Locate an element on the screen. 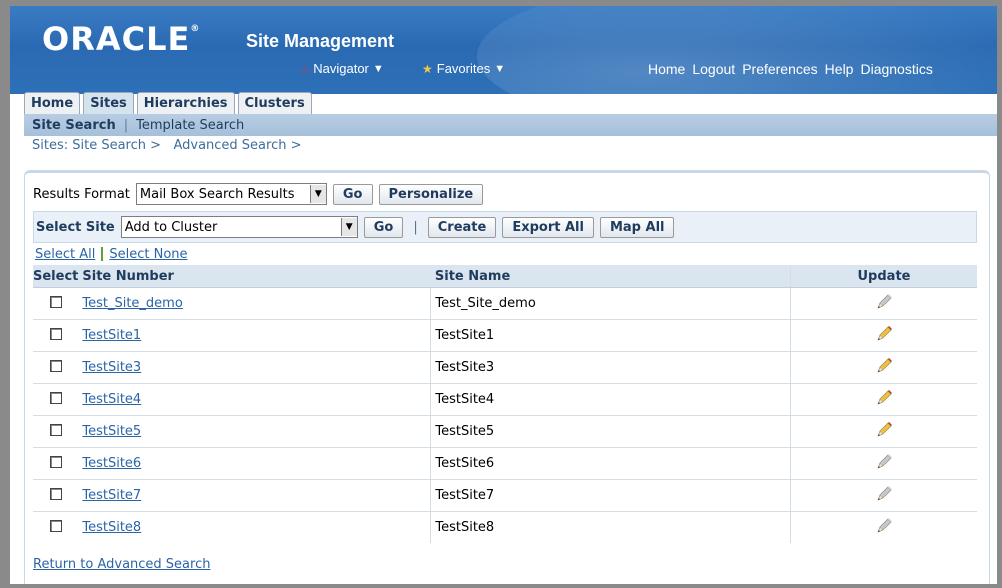 The image size is (1002, 588). main-tabs: Home Sites Hierarchies Clusters is located at coordinates (168, 103).